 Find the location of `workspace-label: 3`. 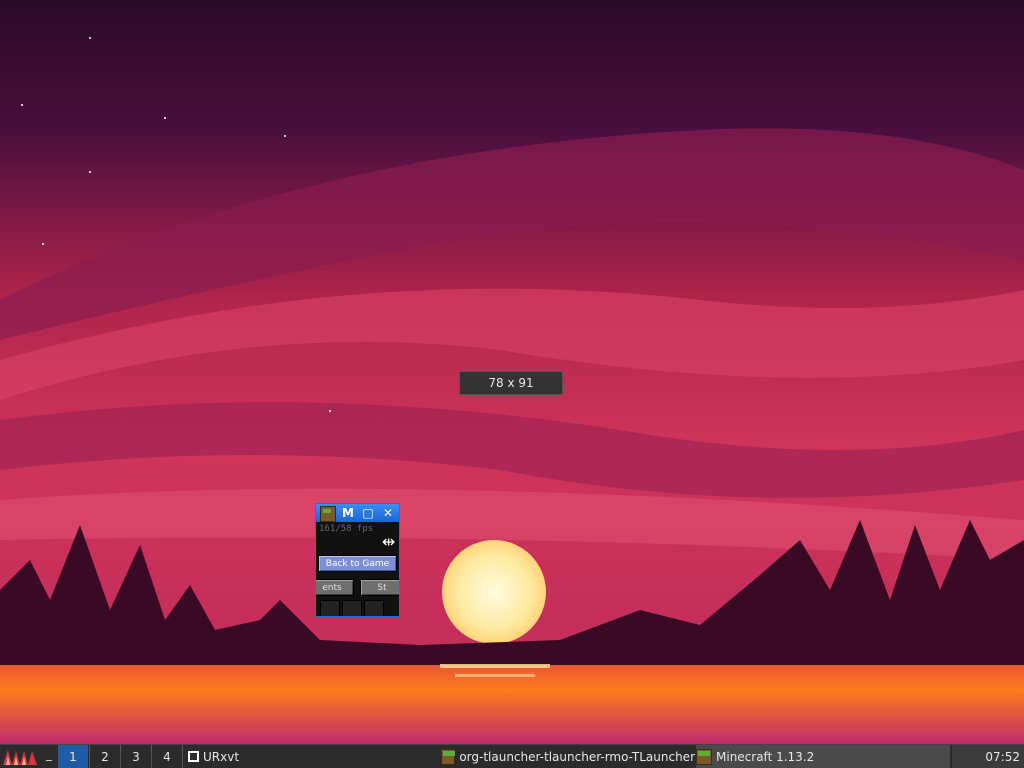

workspace-label: 3 is located at coordinates (136, 756).